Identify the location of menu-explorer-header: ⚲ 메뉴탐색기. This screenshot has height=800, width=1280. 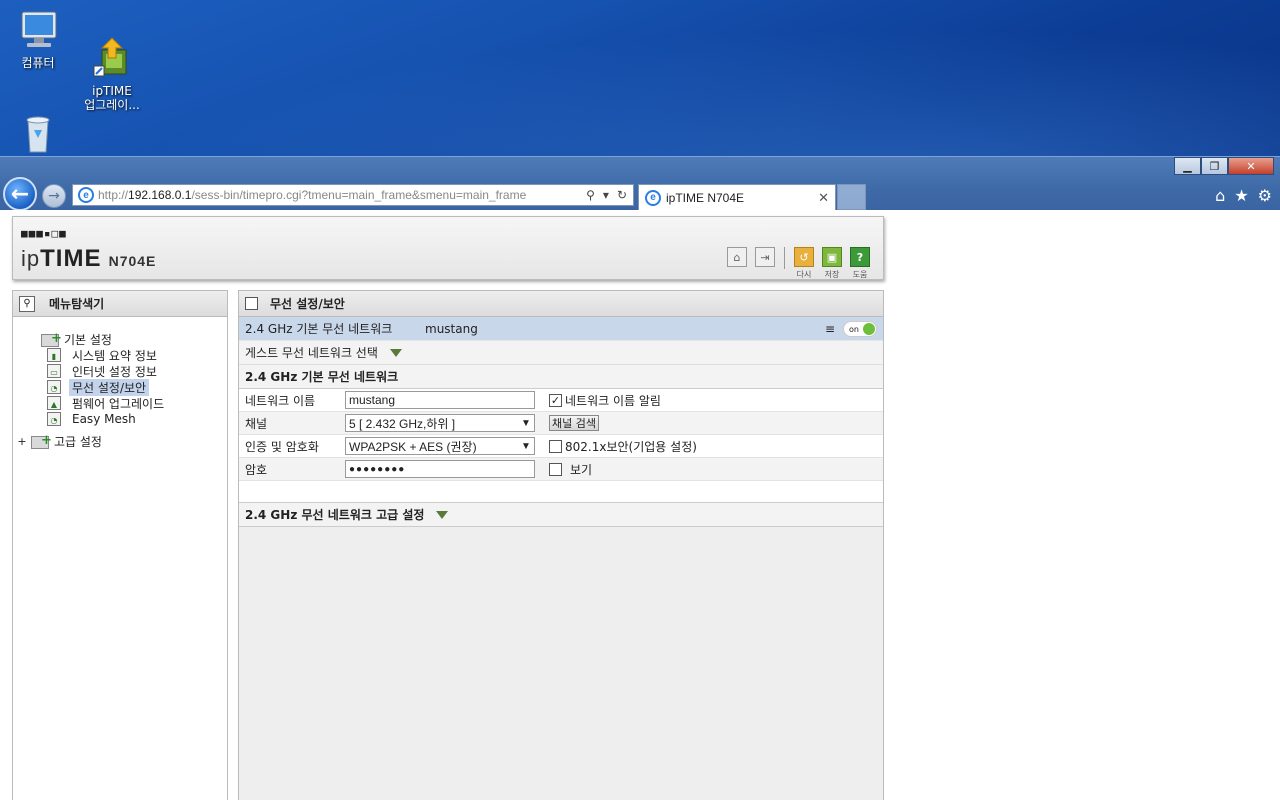
(120, 304).